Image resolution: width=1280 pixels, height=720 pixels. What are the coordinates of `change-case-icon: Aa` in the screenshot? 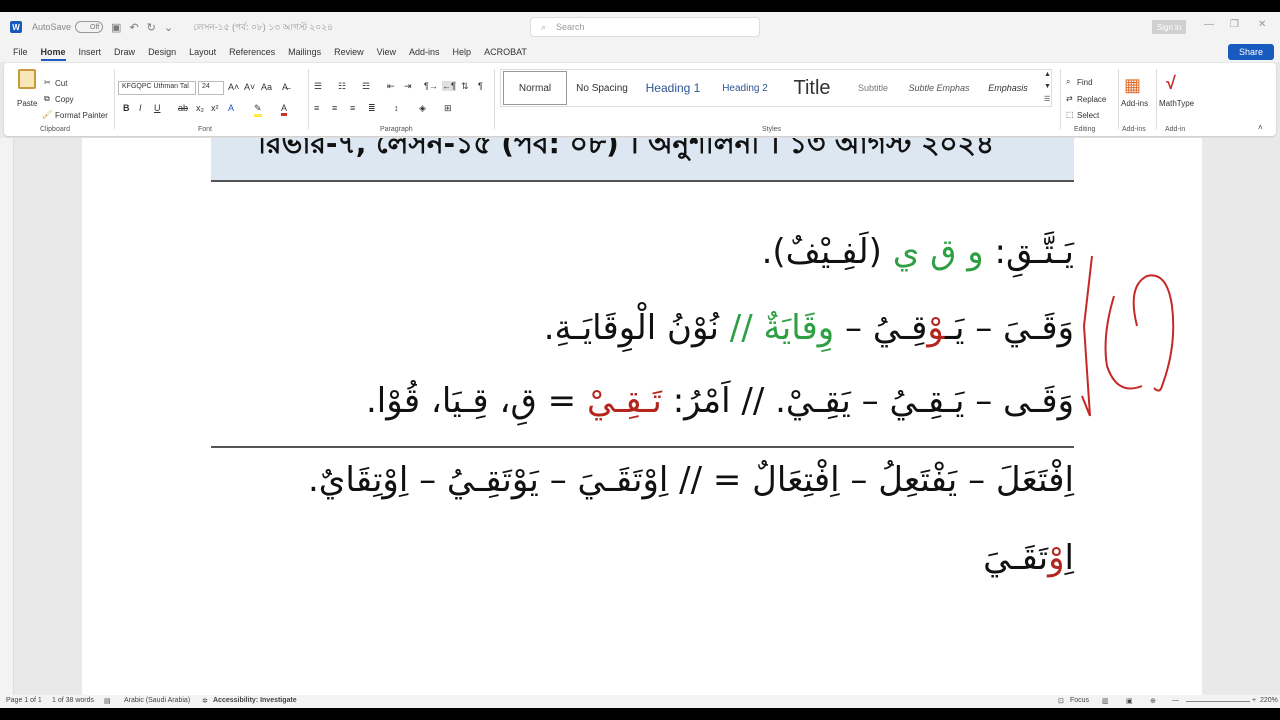 It's located at (266, 87).